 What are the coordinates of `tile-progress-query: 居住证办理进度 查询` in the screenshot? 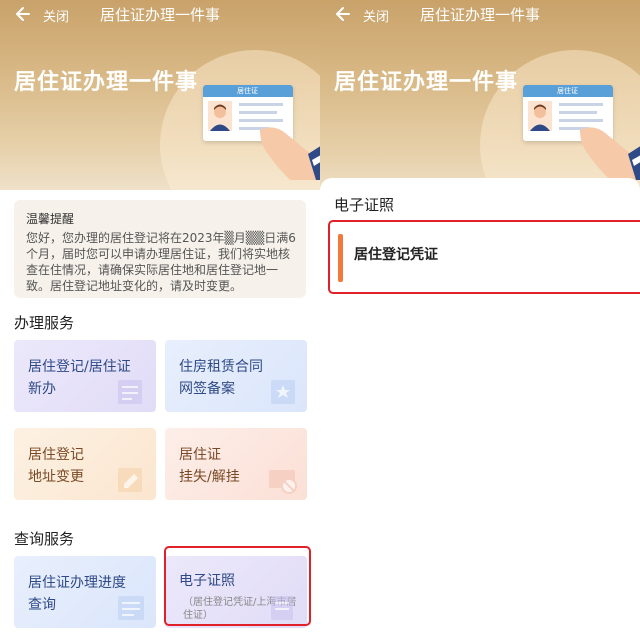 It's located at (85, 592).